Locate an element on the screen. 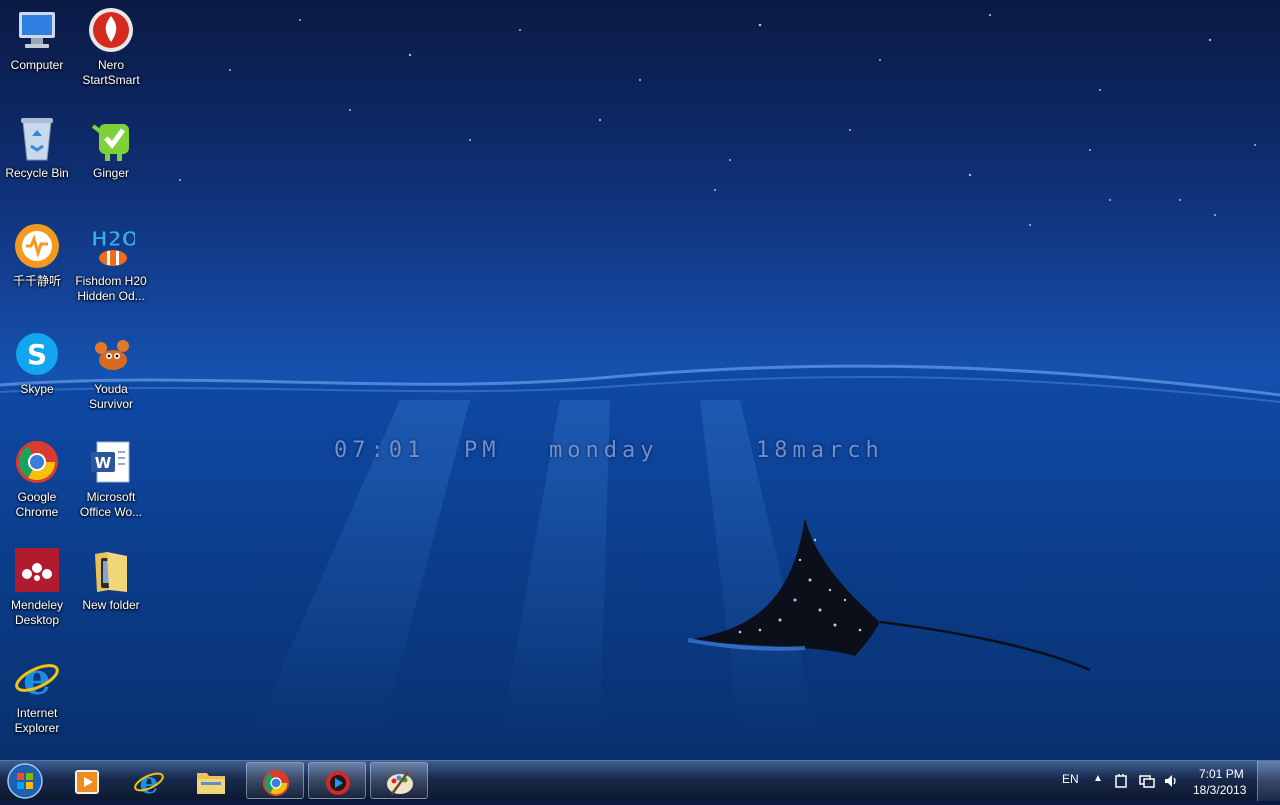 This screenshot has width=1280, height=805. desktop-icon-recycle-bin: Recycle Bin is located at coordinates (37, 160).